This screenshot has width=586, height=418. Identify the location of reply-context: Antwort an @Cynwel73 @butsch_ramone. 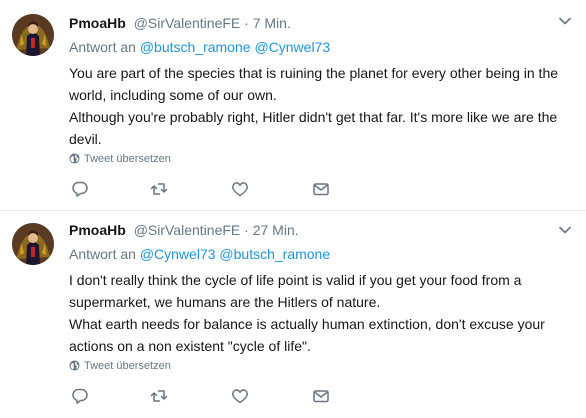
(199, 254).